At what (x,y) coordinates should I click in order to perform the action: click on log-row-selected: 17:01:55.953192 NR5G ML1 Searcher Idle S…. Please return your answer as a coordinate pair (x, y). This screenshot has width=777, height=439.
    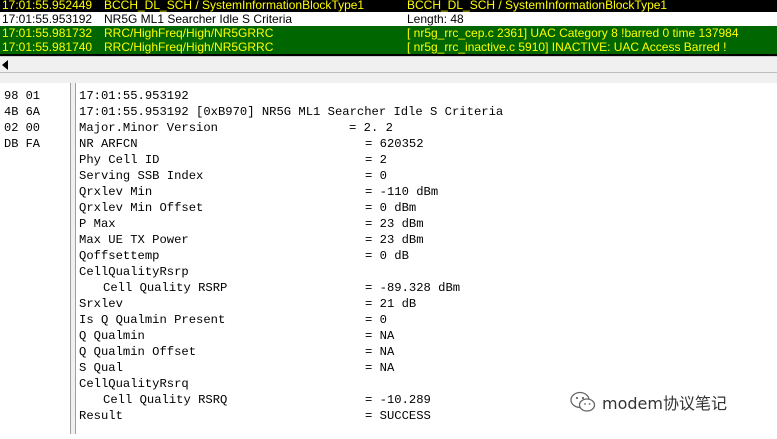
    Looking at the image, I should click on (388, 19).